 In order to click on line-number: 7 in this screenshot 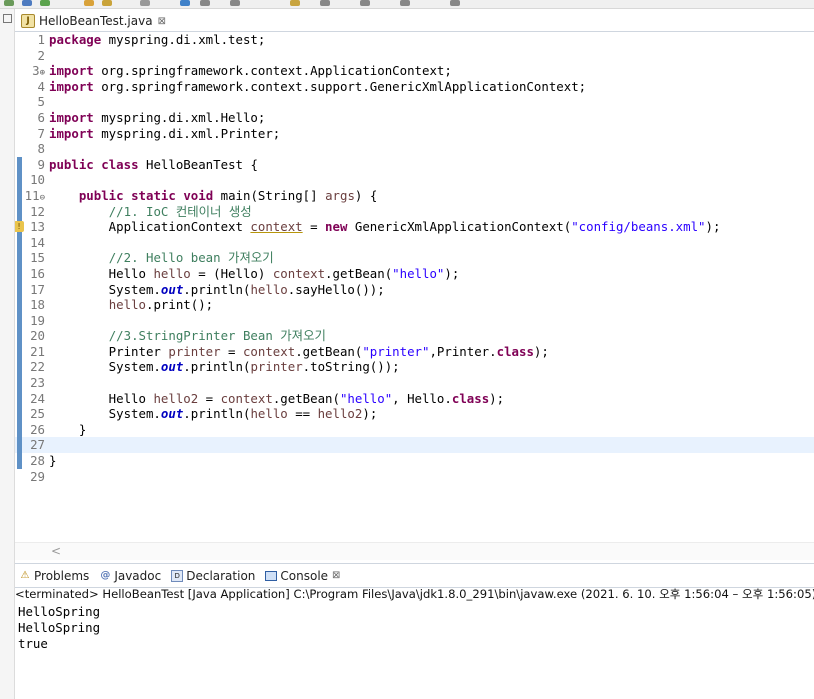, I will do `click(41, 133)`.